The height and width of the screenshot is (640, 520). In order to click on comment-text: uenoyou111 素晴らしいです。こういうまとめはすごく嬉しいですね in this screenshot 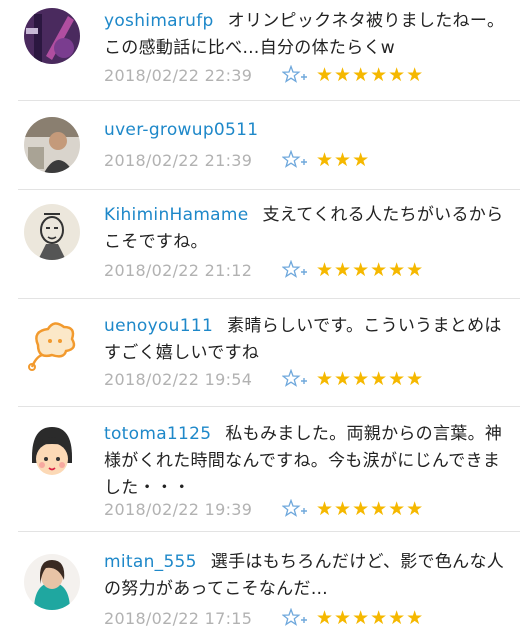, I will do `click(305, 340)`.